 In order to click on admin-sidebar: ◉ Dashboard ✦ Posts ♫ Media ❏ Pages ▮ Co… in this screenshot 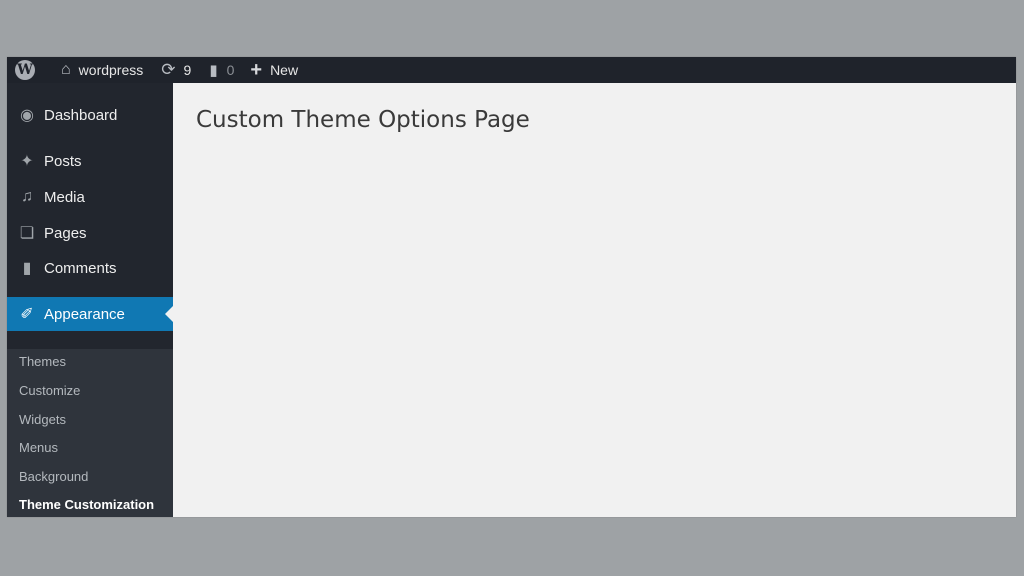, I will do `click(90, 300)`.